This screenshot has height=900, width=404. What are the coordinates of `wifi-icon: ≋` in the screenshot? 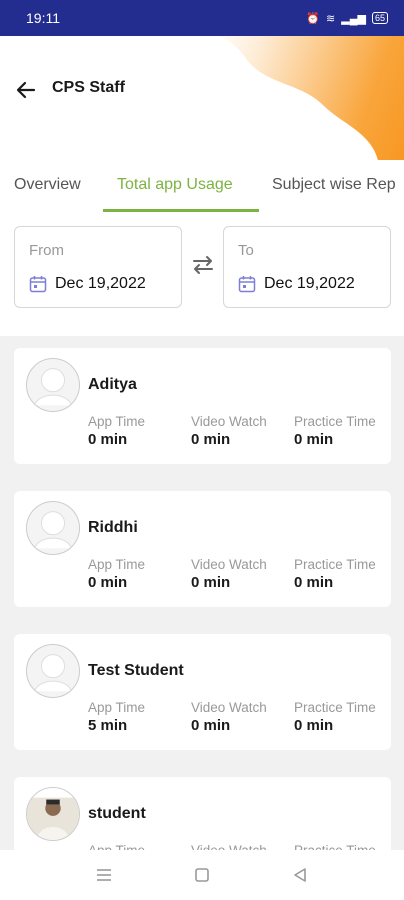 It's located at (331, 18).